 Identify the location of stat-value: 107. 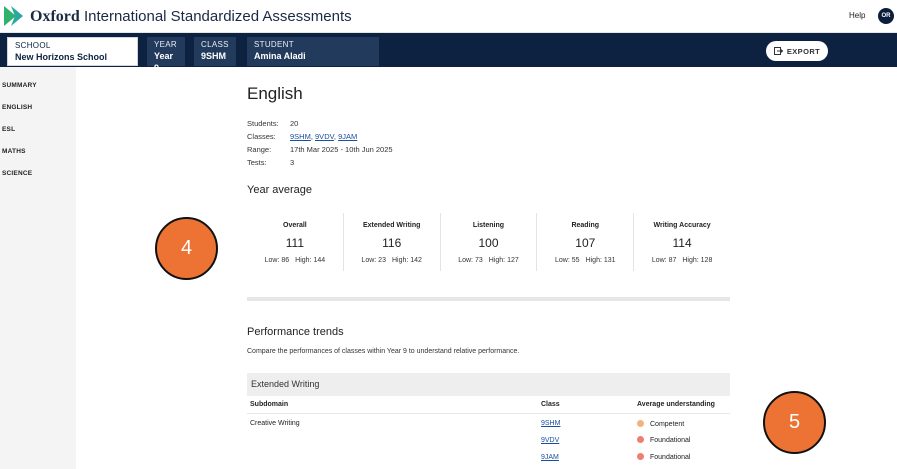
(585, 243).